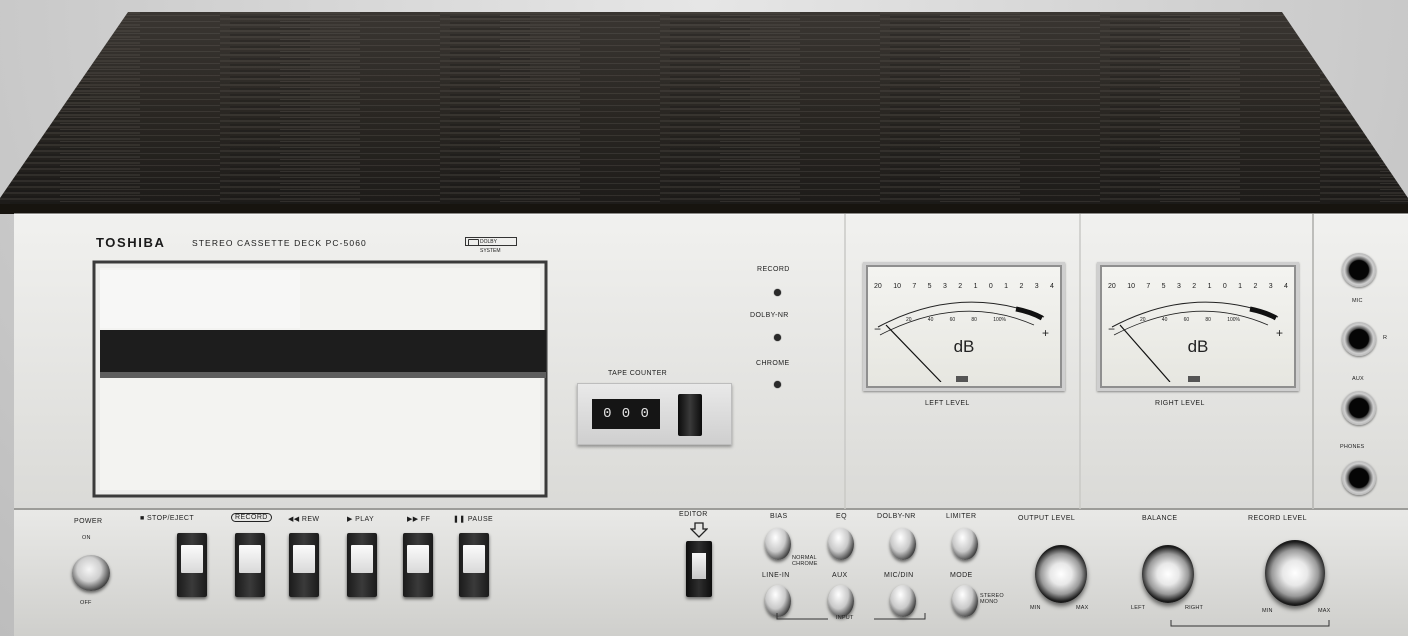 Image resolution: width=1408 pixels, height=636 pixels. What do you see at coordinates (965, 601) in the screenshot?
I see `mode-switch` at bounding box center [965, 601].